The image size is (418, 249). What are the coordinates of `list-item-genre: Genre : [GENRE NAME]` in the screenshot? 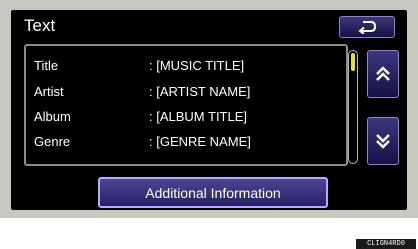 It's located at (184, 145).